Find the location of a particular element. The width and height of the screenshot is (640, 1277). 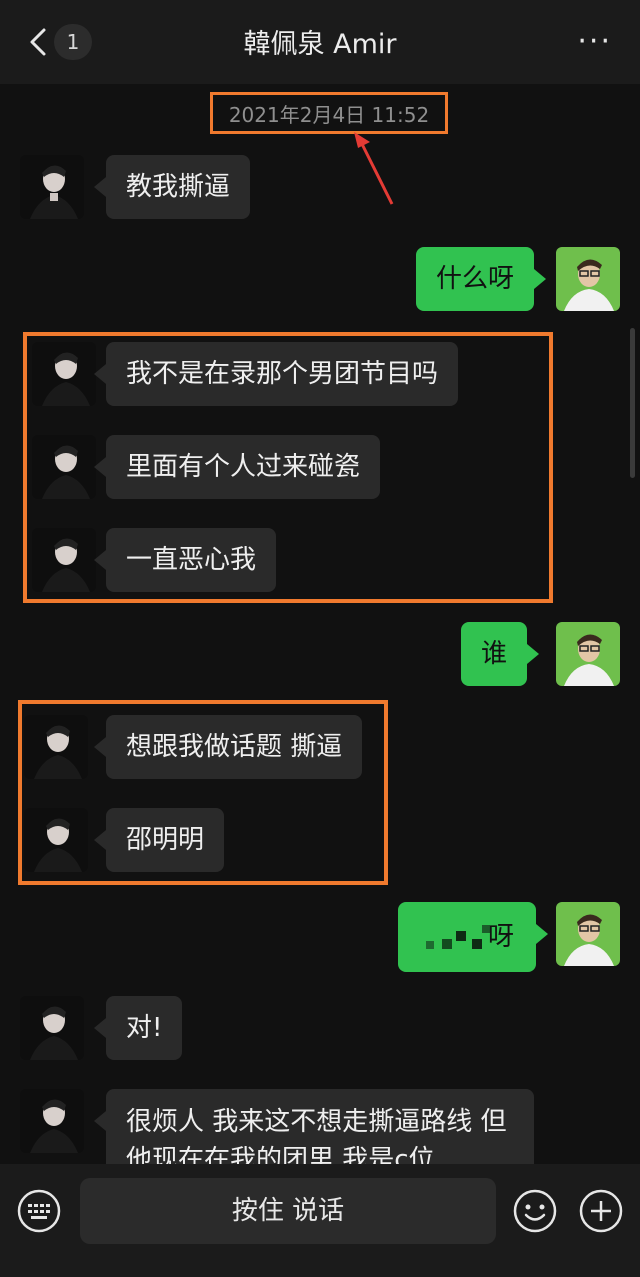

message-bubble: 谁 is located at coordinates (500, 654).